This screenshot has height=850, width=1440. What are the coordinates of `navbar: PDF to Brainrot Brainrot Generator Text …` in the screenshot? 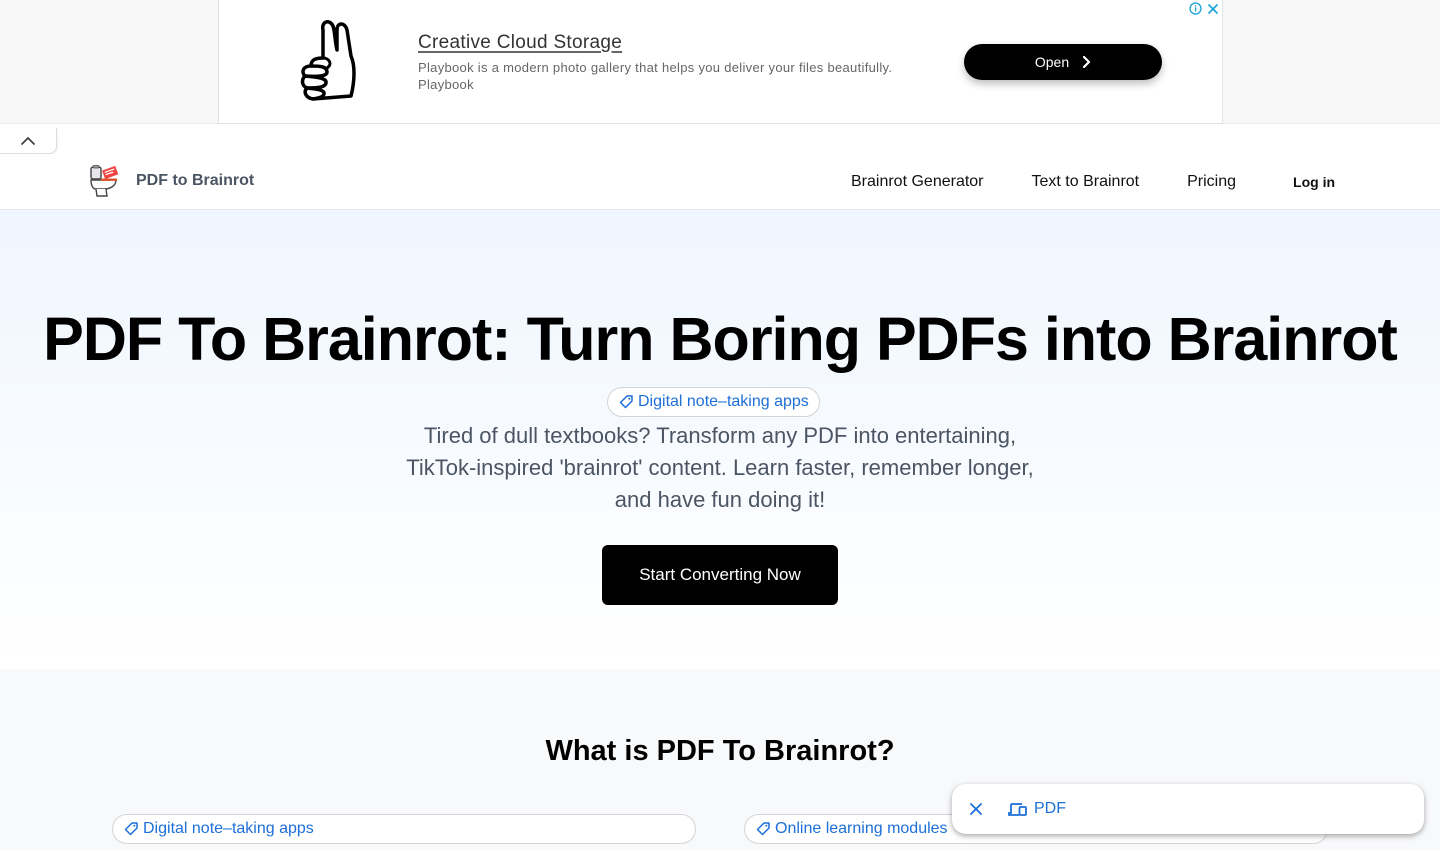 It's located at (720, 182).